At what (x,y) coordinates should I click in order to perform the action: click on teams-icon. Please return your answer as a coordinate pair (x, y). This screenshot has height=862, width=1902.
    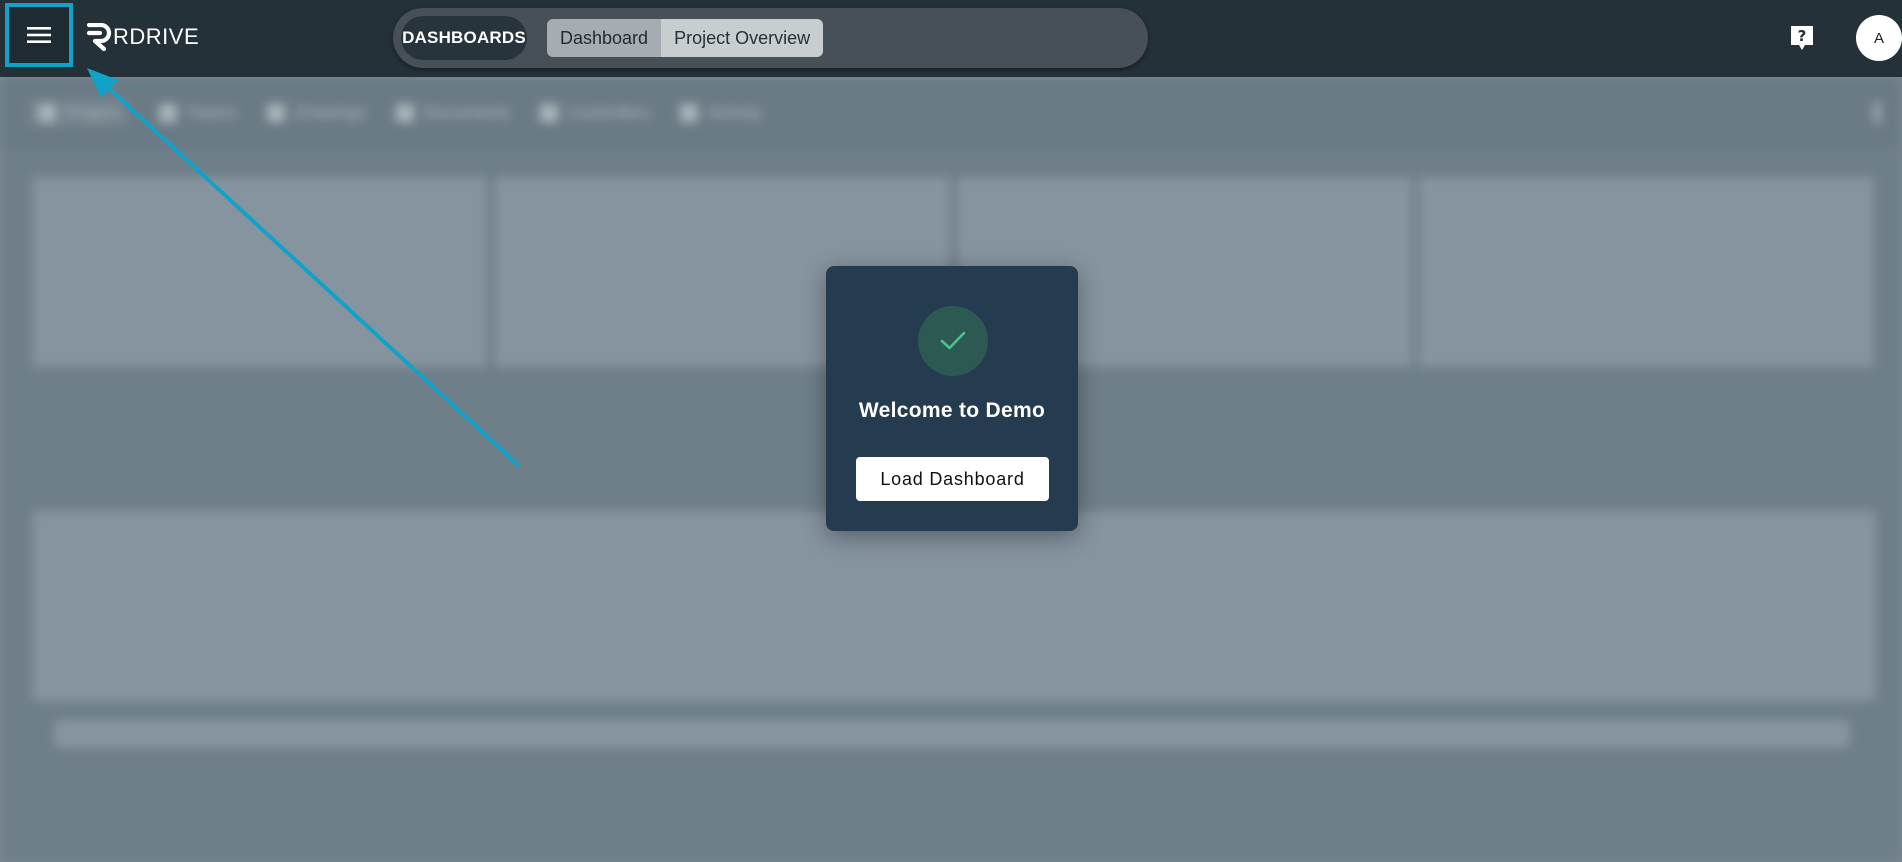
    Looking at the image, I should click on (167, 113).